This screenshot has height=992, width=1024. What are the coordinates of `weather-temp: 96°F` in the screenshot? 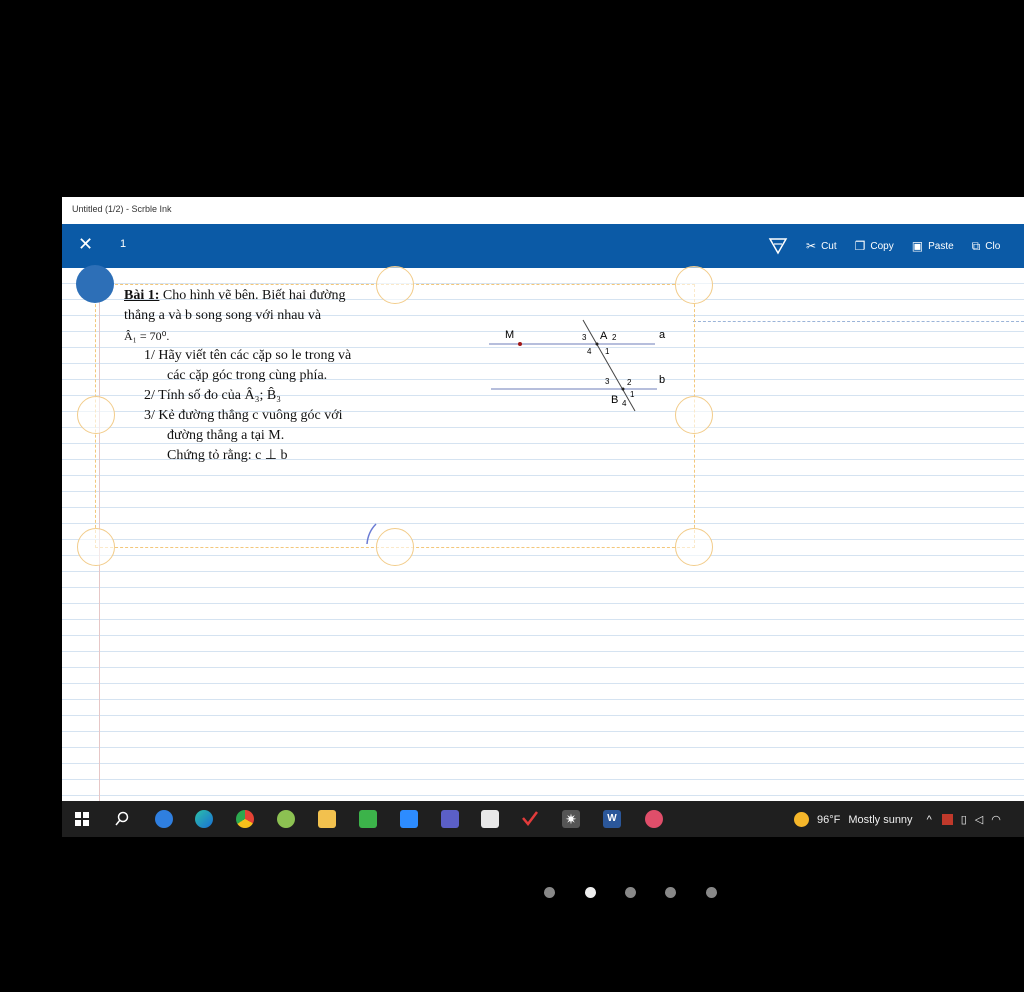 It's located at (829, 819).